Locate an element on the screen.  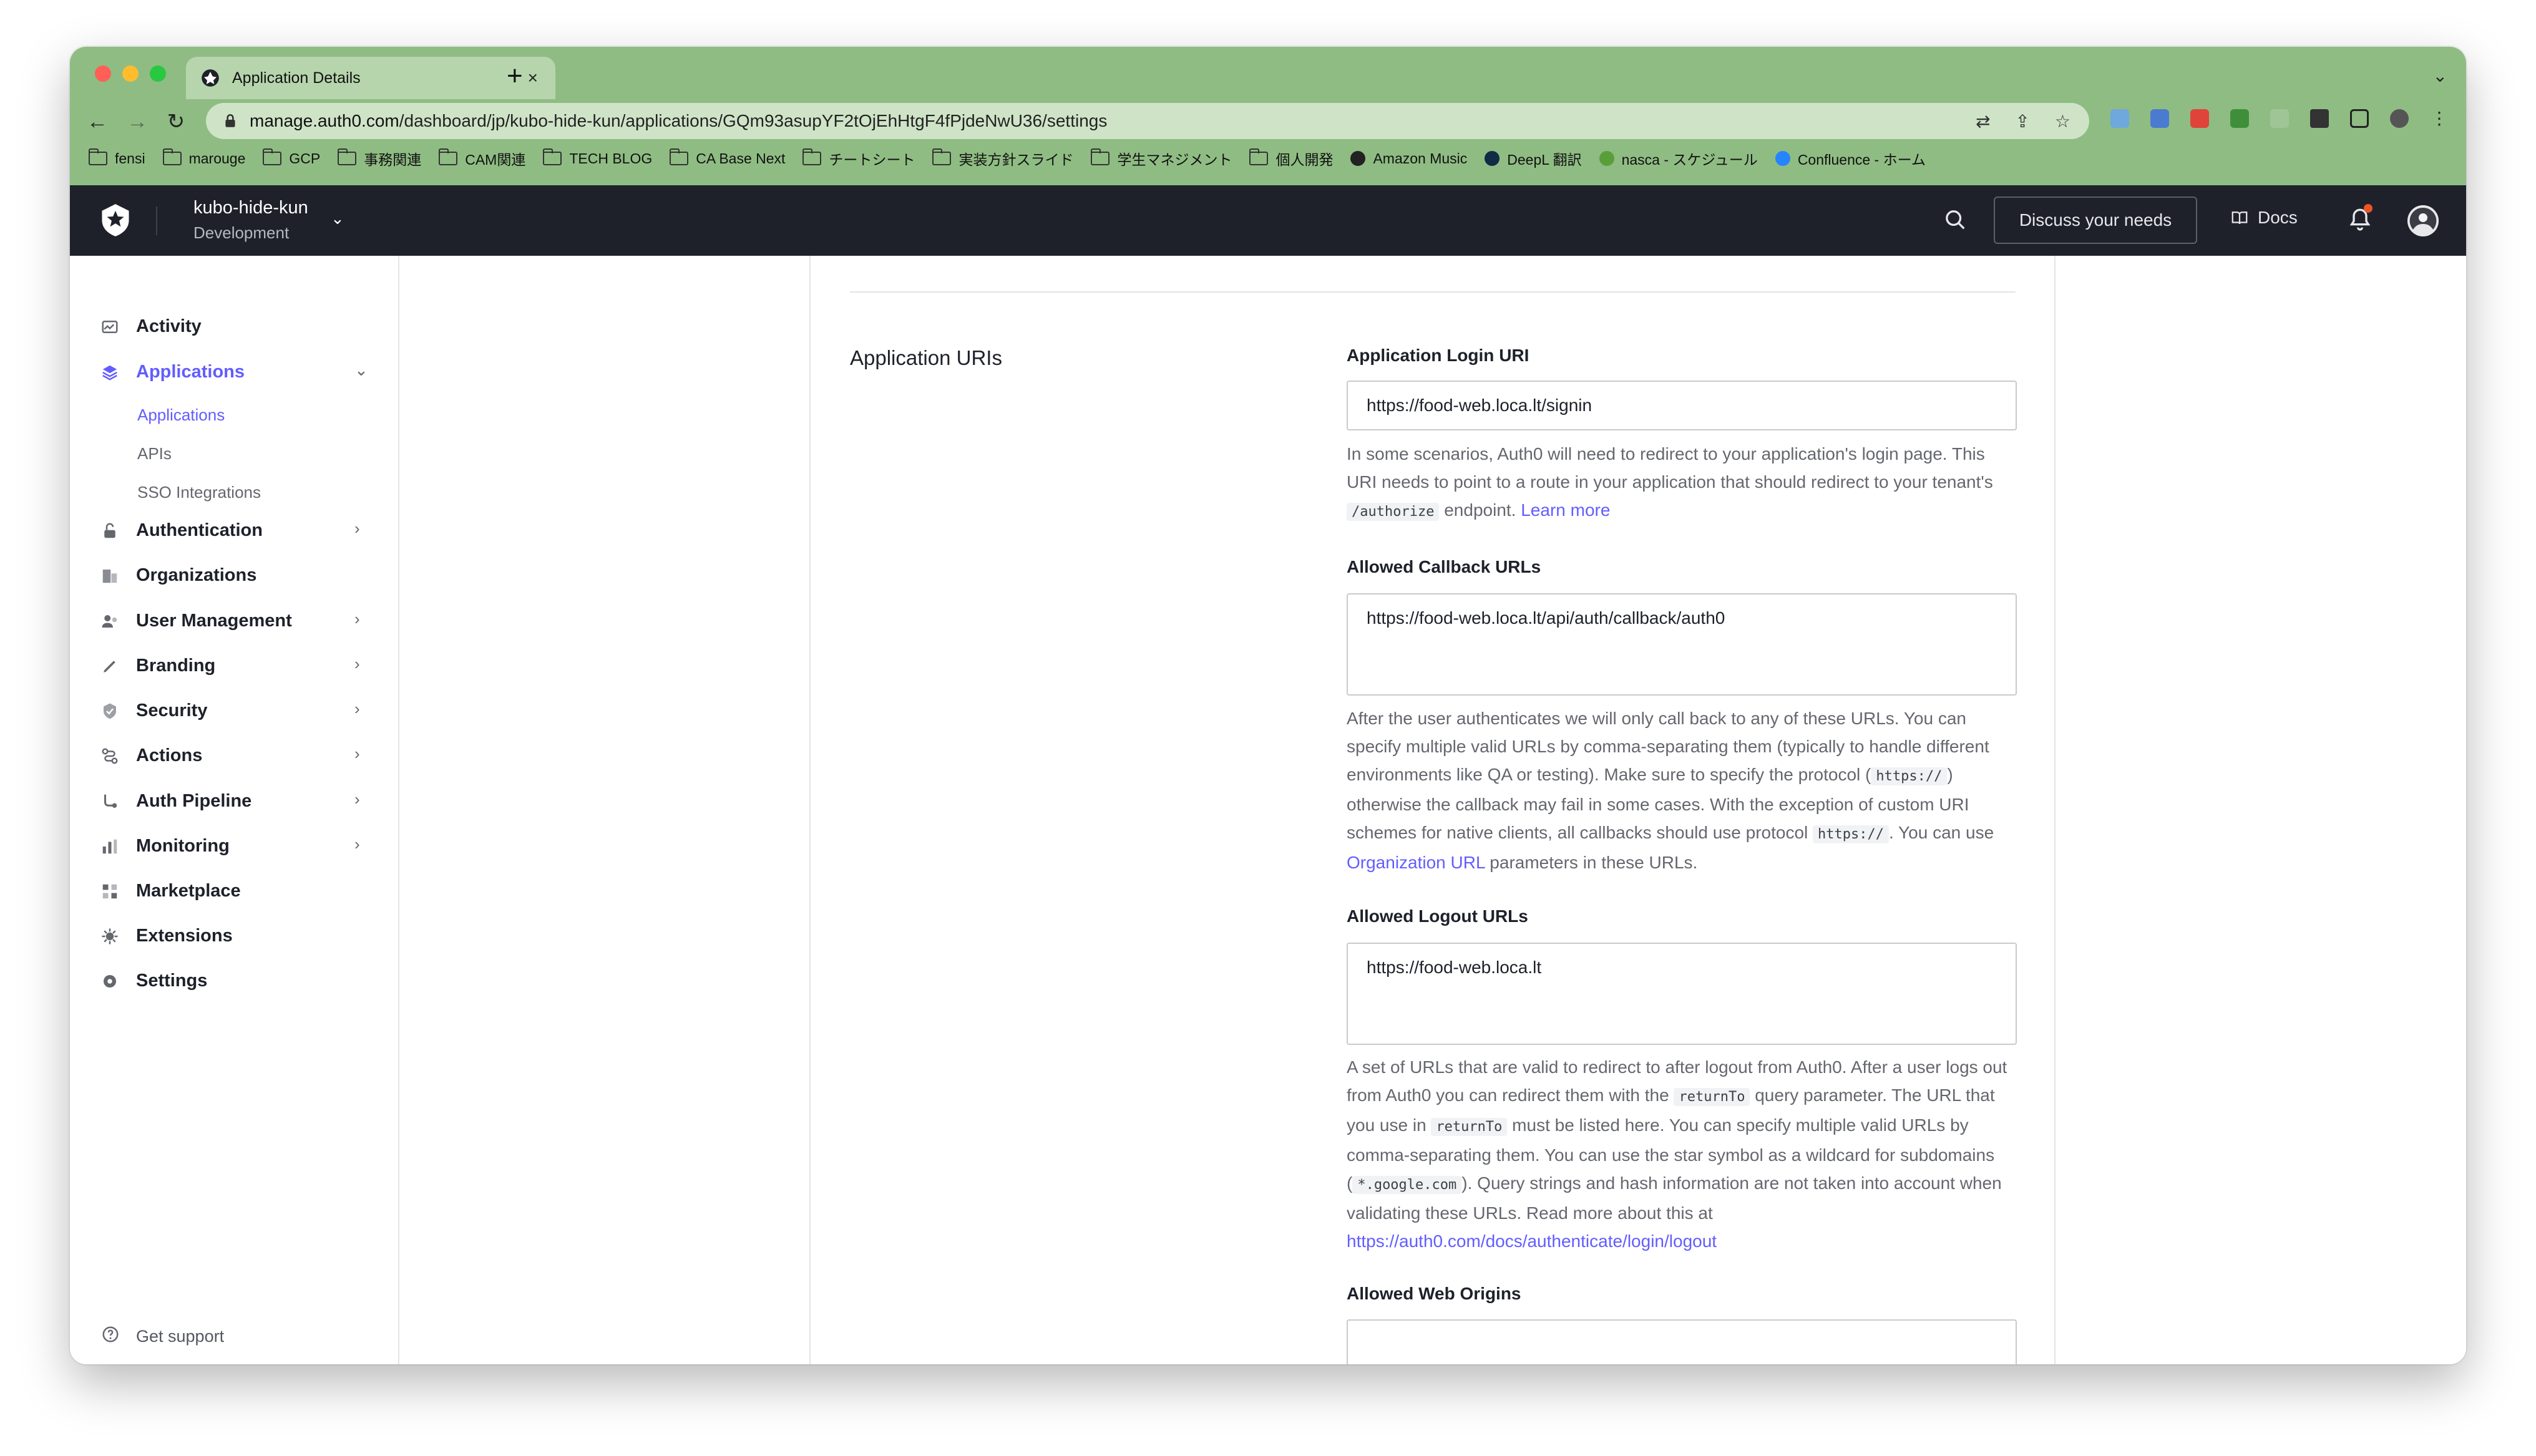
bookmark-item: CA Base Next is located at coordinates (728, 157).